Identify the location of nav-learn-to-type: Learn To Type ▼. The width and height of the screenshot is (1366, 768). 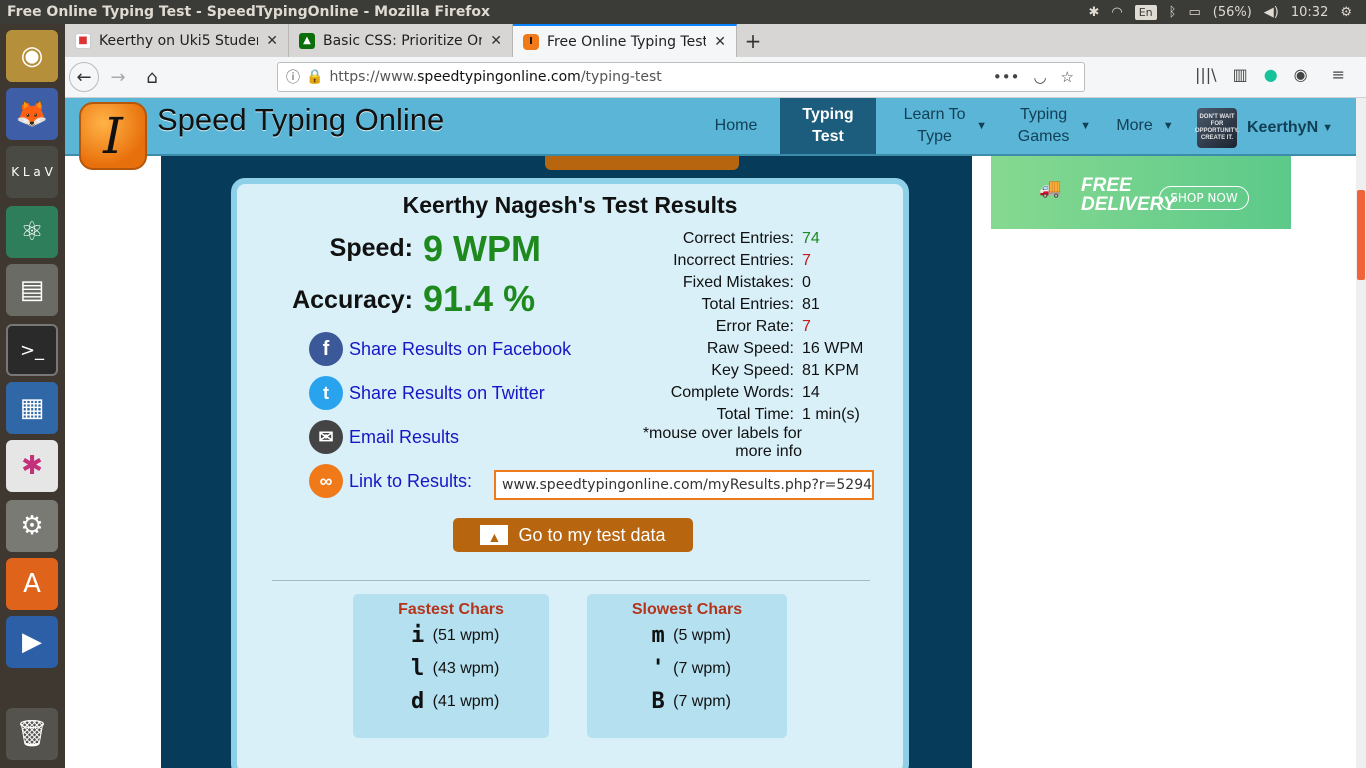
(939, 126).